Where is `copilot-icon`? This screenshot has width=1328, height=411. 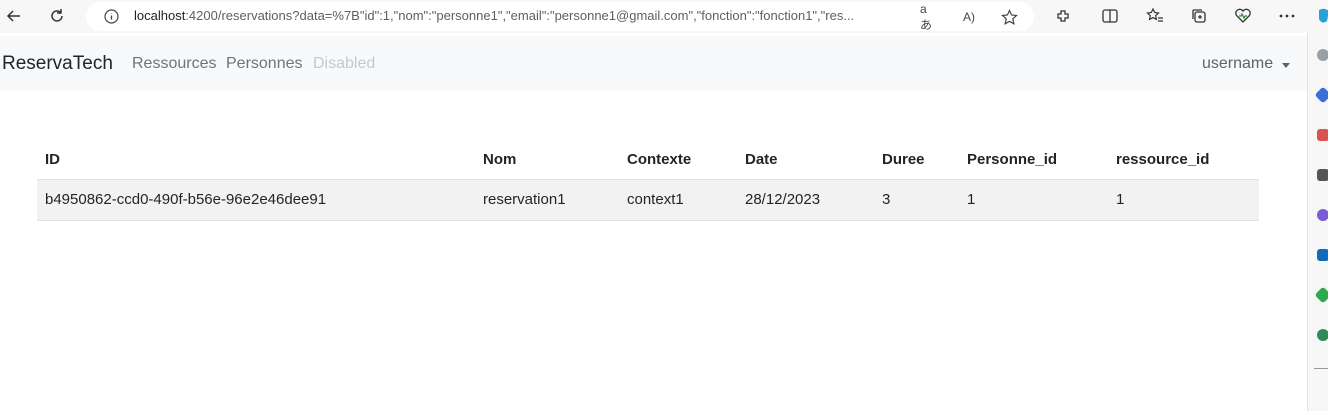 copilot-icon is located at coordinates (1321, 16).